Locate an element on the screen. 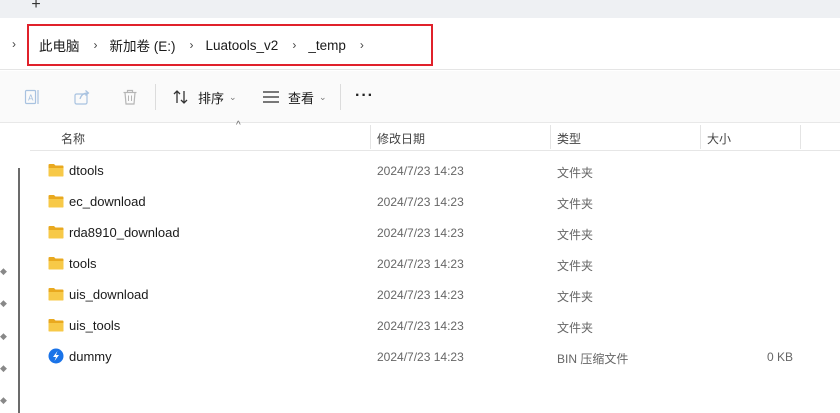  file-row: ec_download 2024/7/23 14:23 文件夹 is located at coordinates (435, 201).